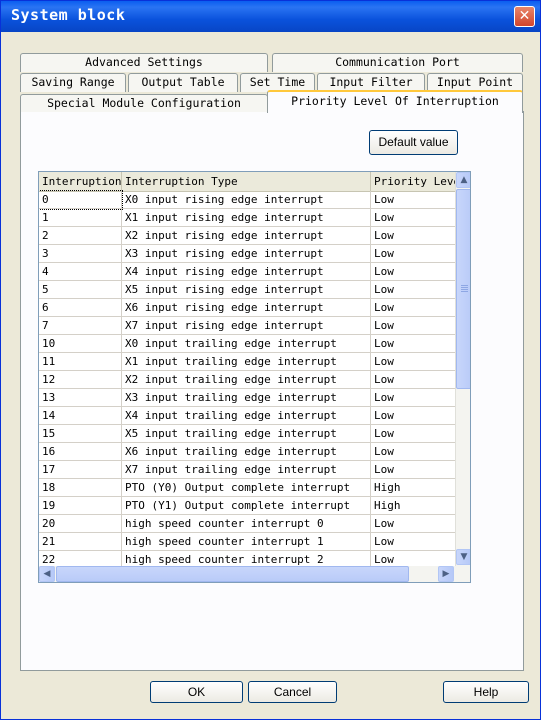  I want to click on window-title: System block, so click(68, 15).